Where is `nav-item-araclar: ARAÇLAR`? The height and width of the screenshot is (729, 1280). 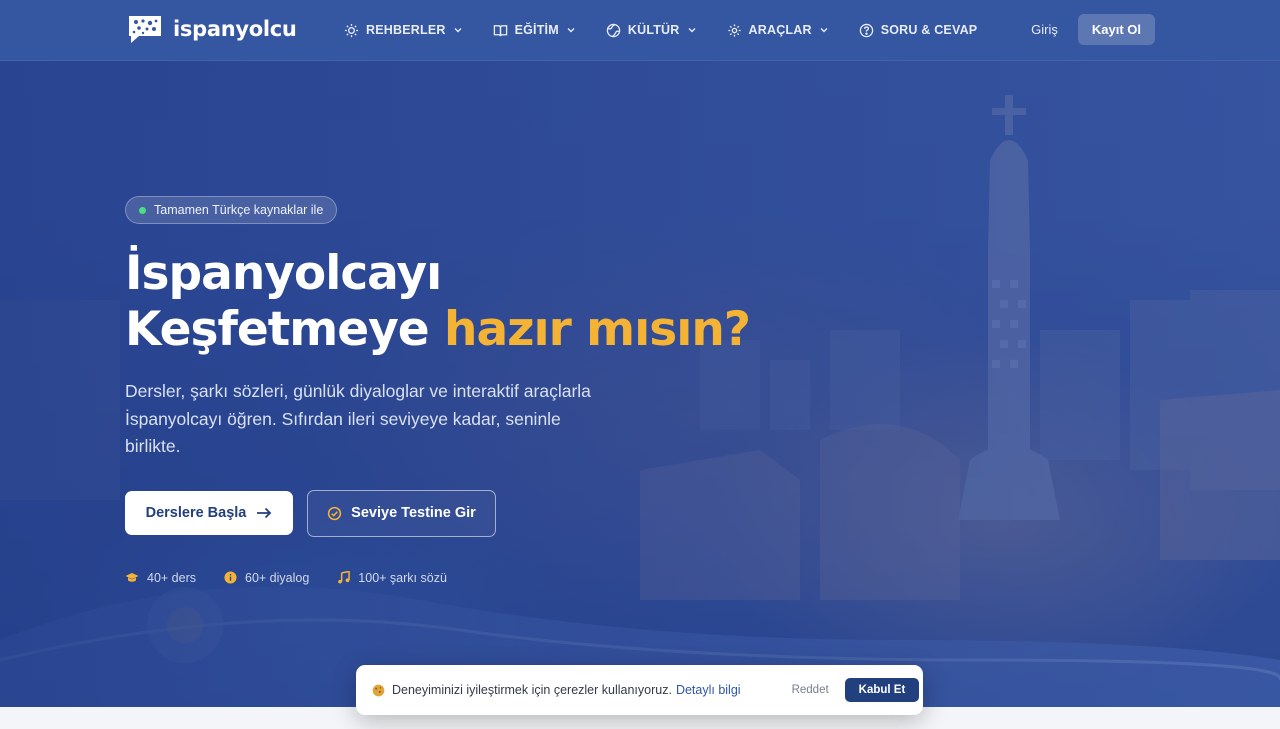
nav-item-araclar: ARAÇLAR is located at coordinates (778, 30).